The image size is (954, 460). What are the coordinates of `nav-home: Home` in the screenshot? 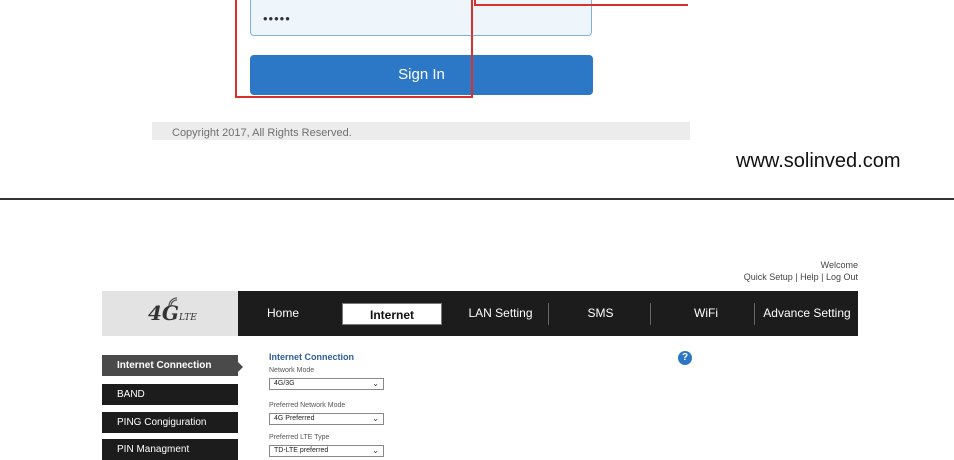 It's located at (283, 313).